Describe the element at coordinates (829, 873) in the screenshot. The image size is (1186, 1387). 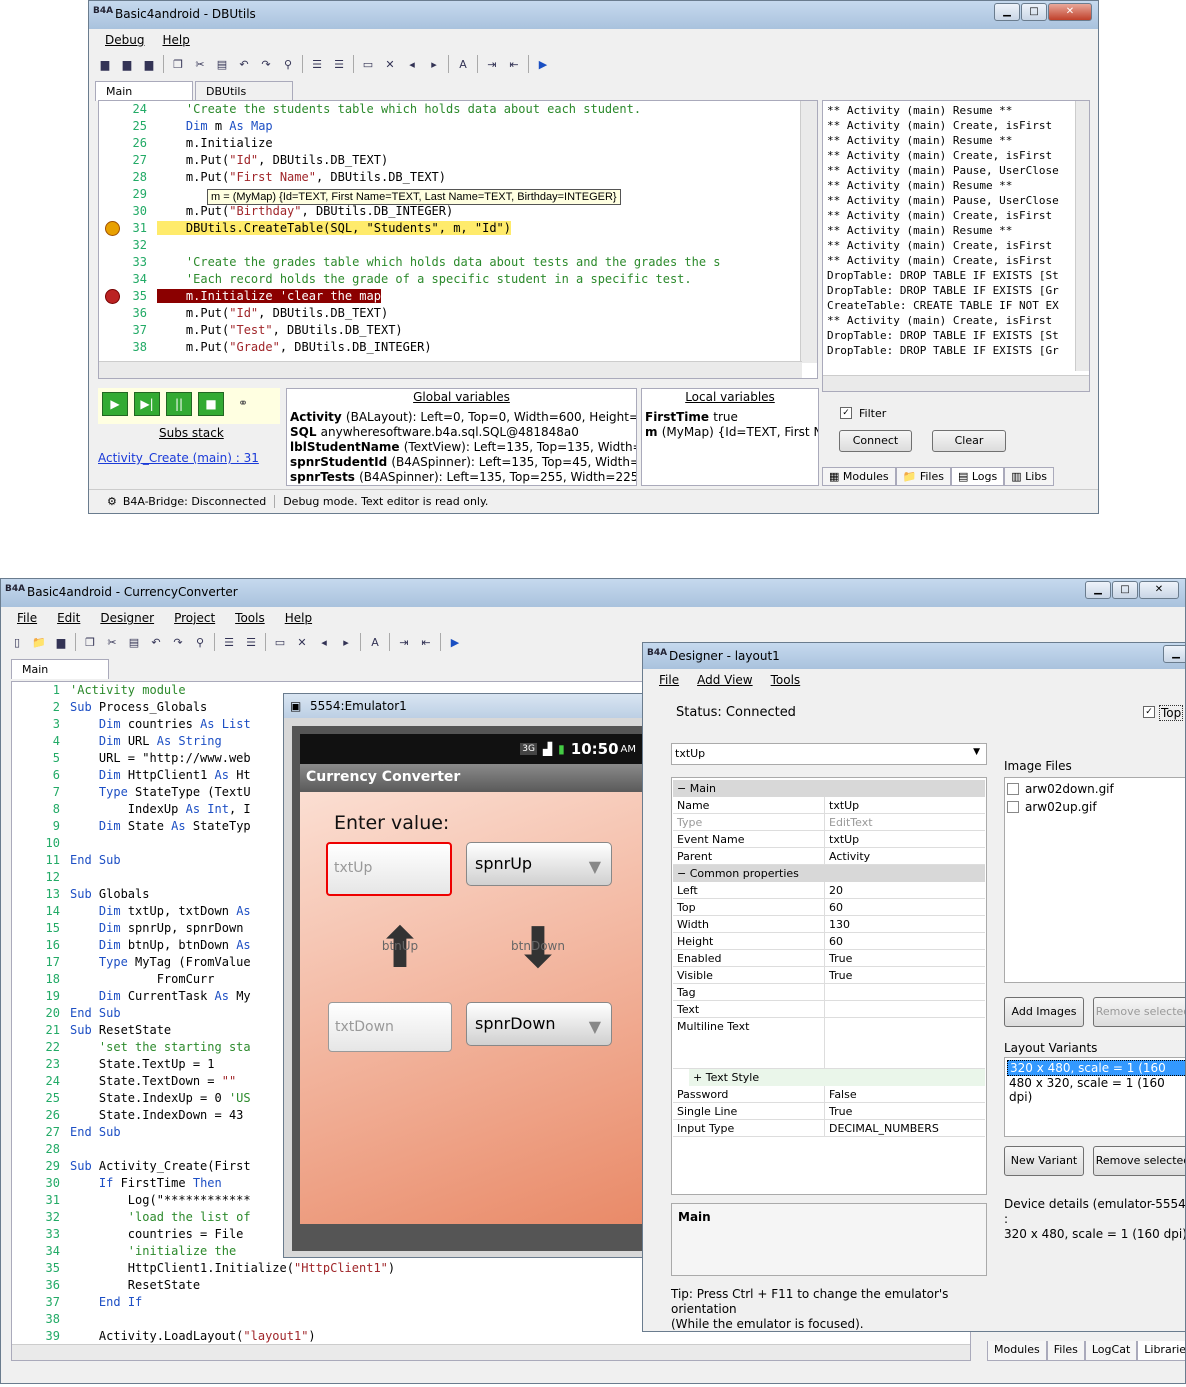
I see `property-section: − Common properties` at that location.